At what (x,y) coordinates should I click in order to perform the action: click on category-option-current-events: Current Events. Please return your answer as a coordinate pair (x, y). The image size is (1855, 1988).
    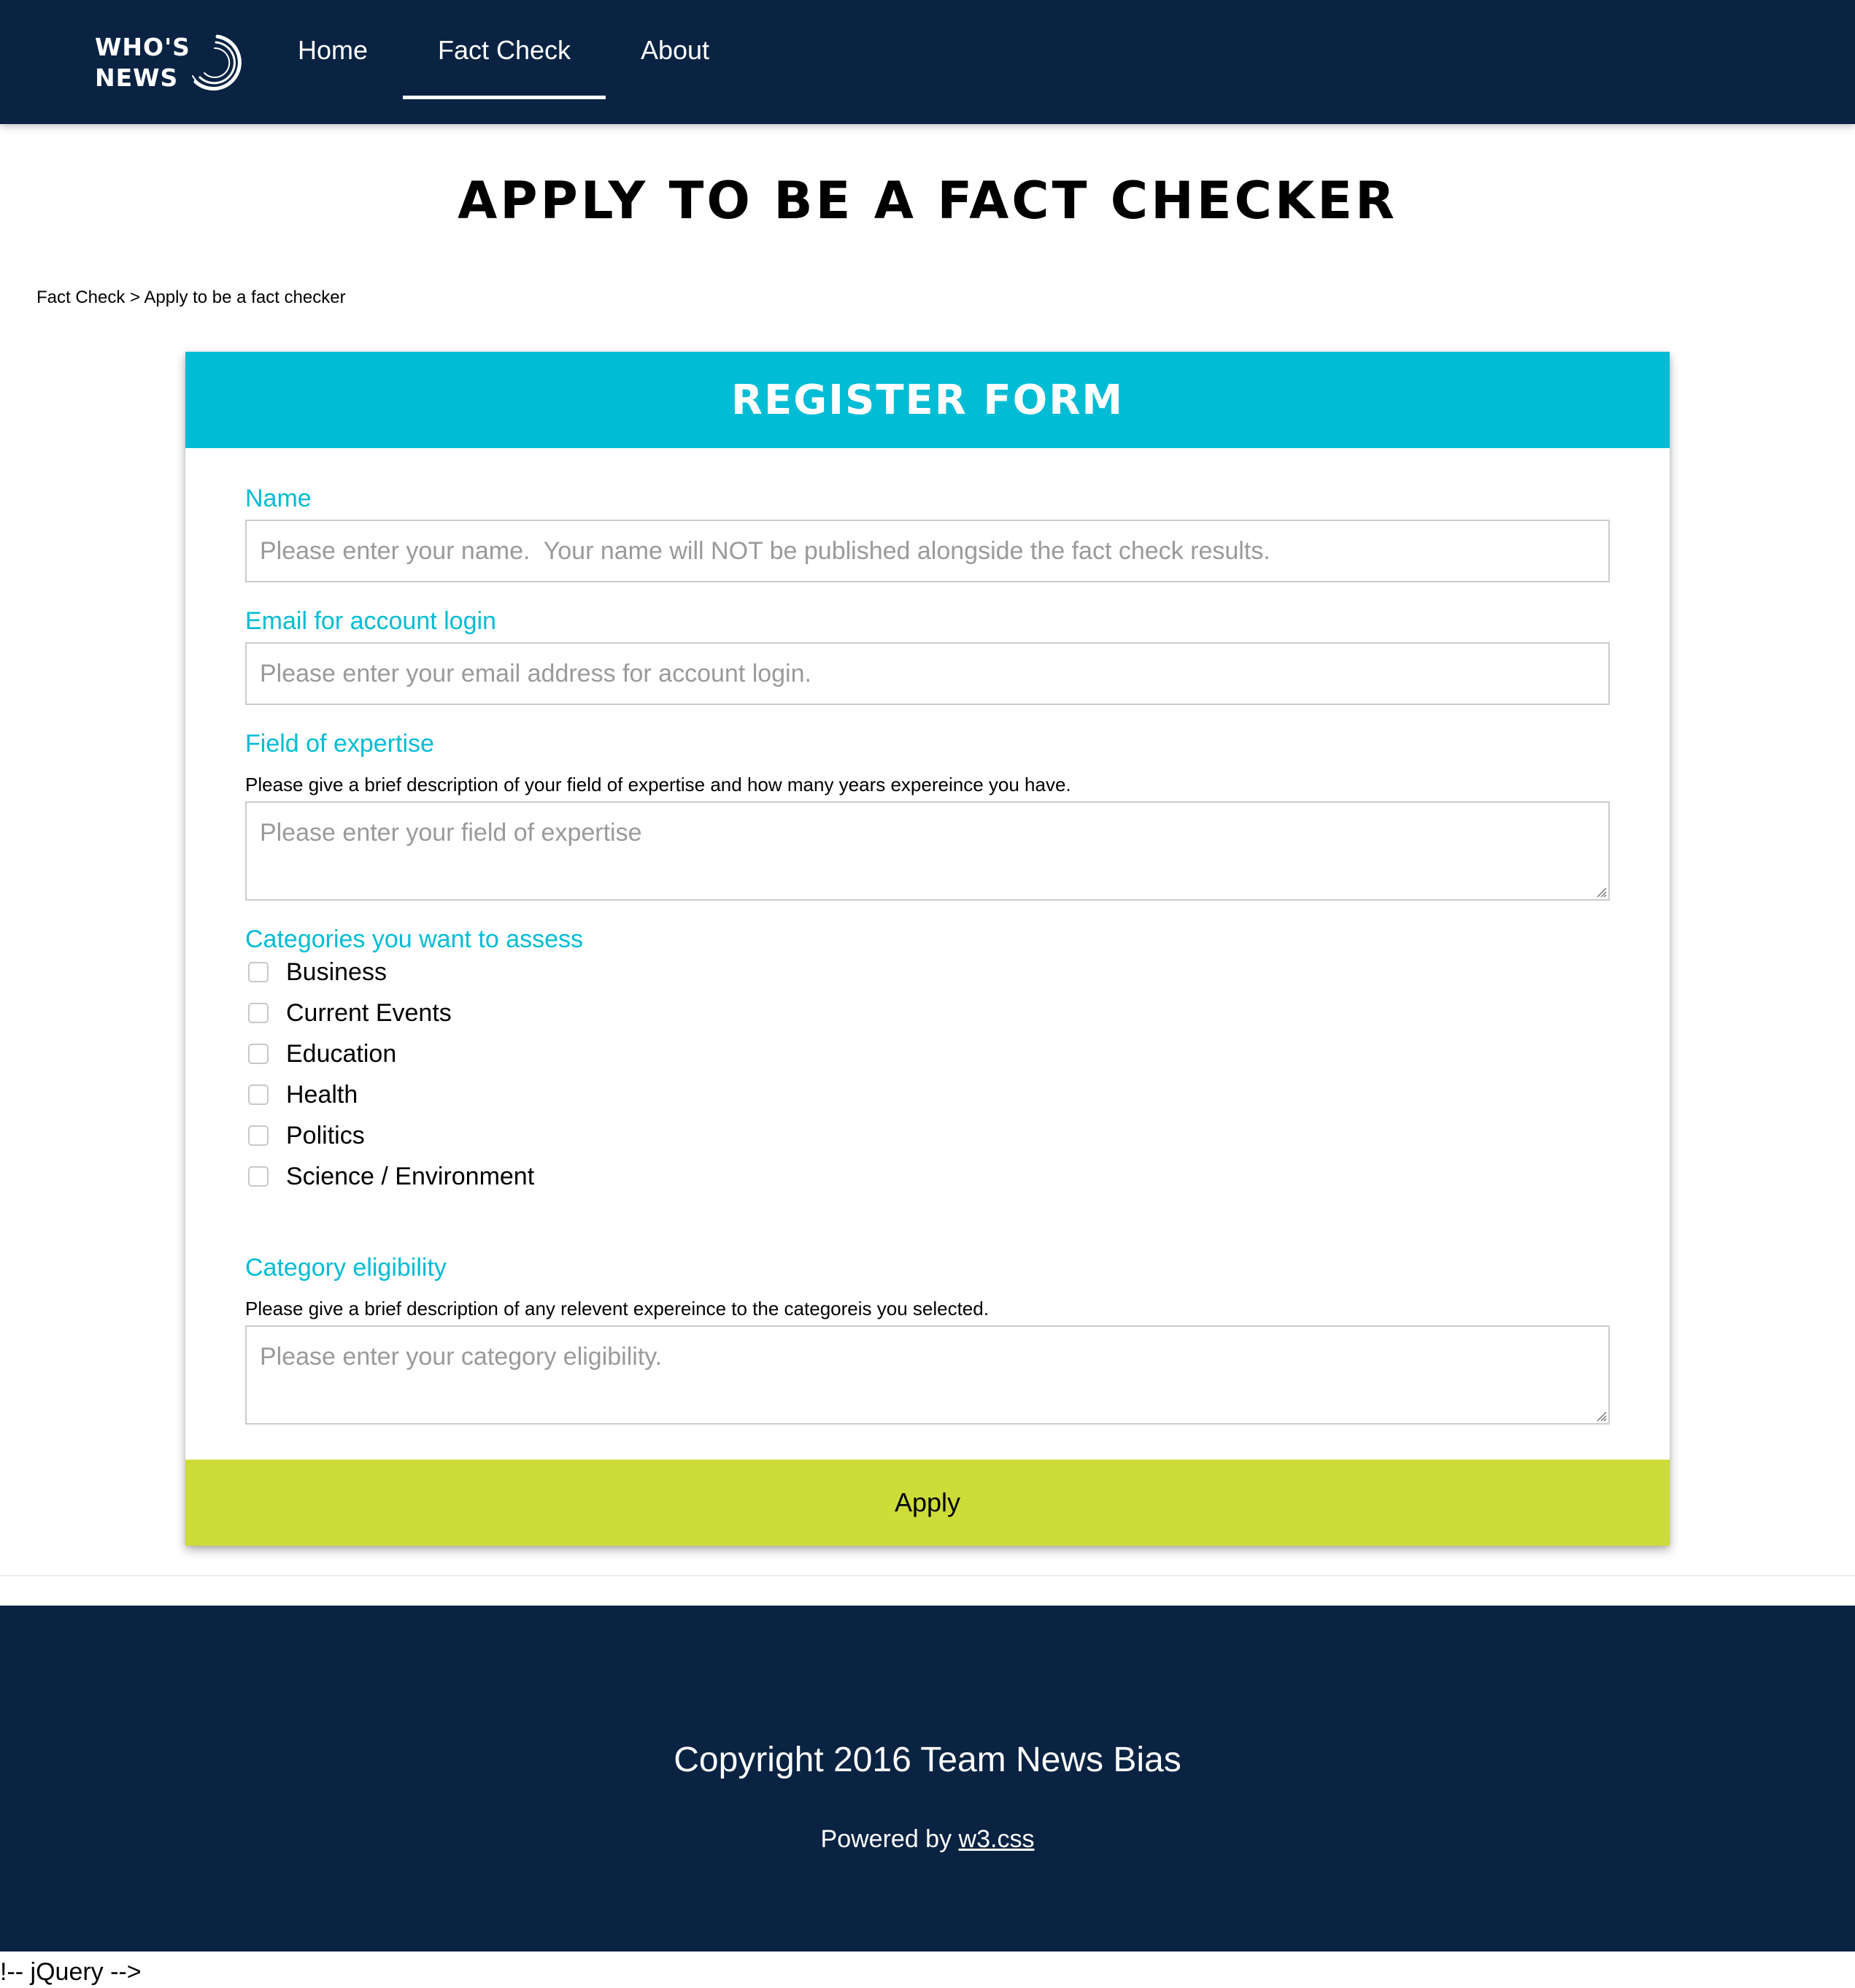
    Looking at the image, I should click on (348, 1012).